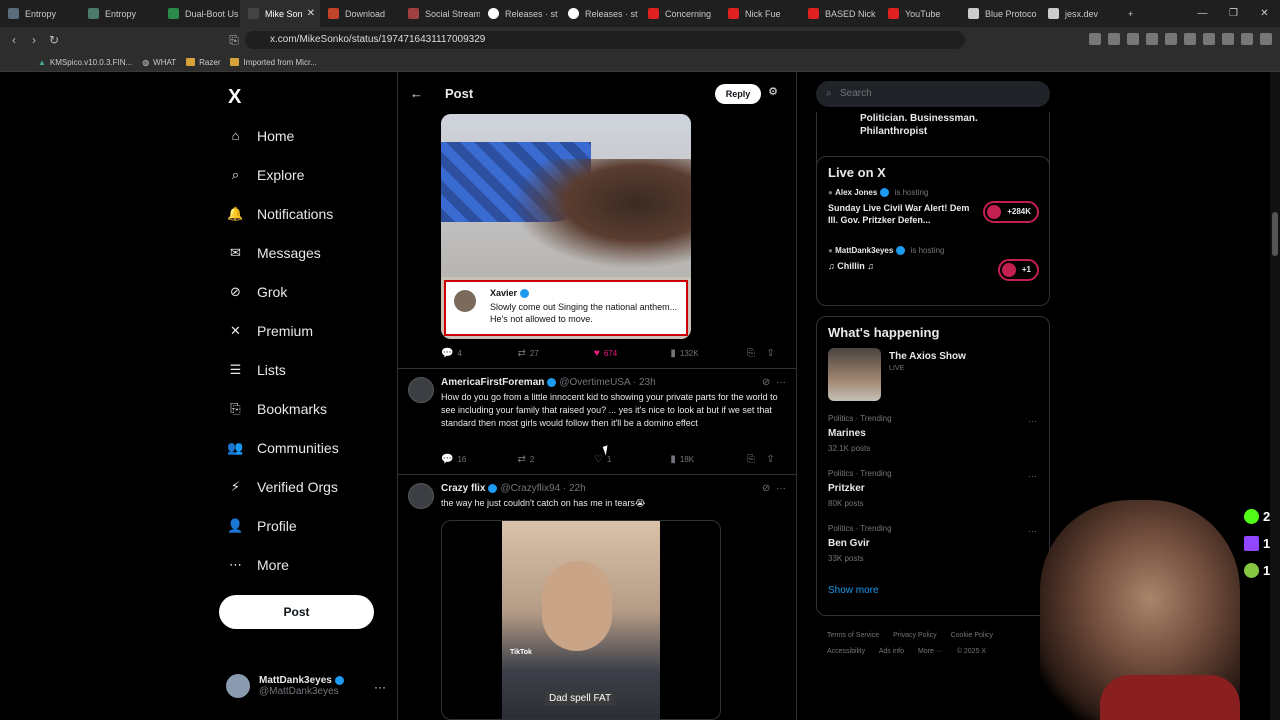 The height and width of the screenshot is (720, 1280). Describe the element at coordinates (34, 40) in the screenshot. I see `forward-icon: ›` at that location.